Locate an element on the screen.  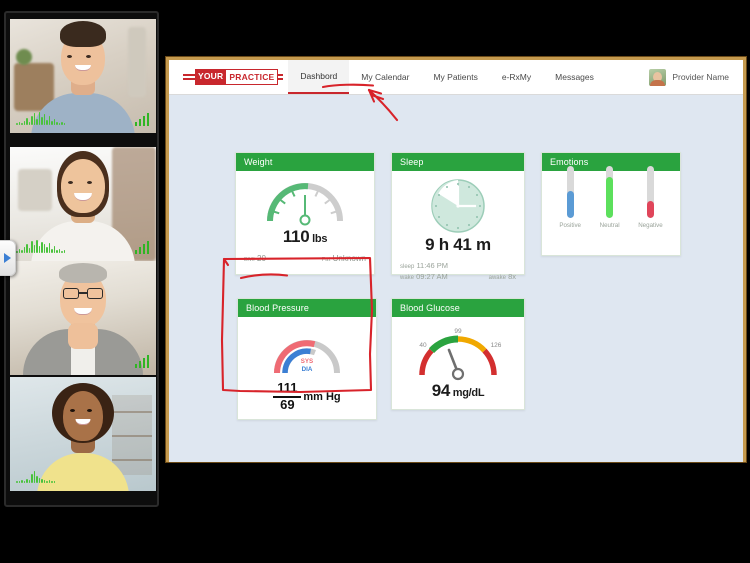
weight-gauge is located at coordinates (305, 202).